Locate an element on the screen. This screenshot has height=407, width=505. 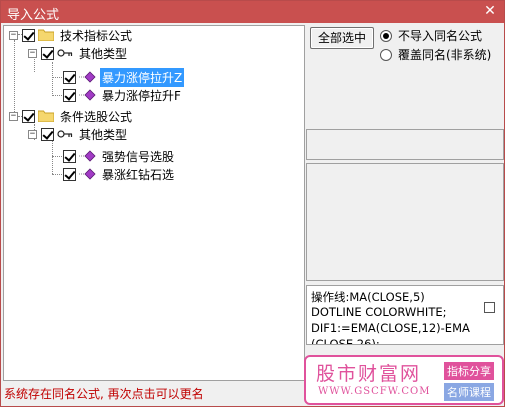
tree-node-label: 强势信号选股 is located at coordinates (138, 156).